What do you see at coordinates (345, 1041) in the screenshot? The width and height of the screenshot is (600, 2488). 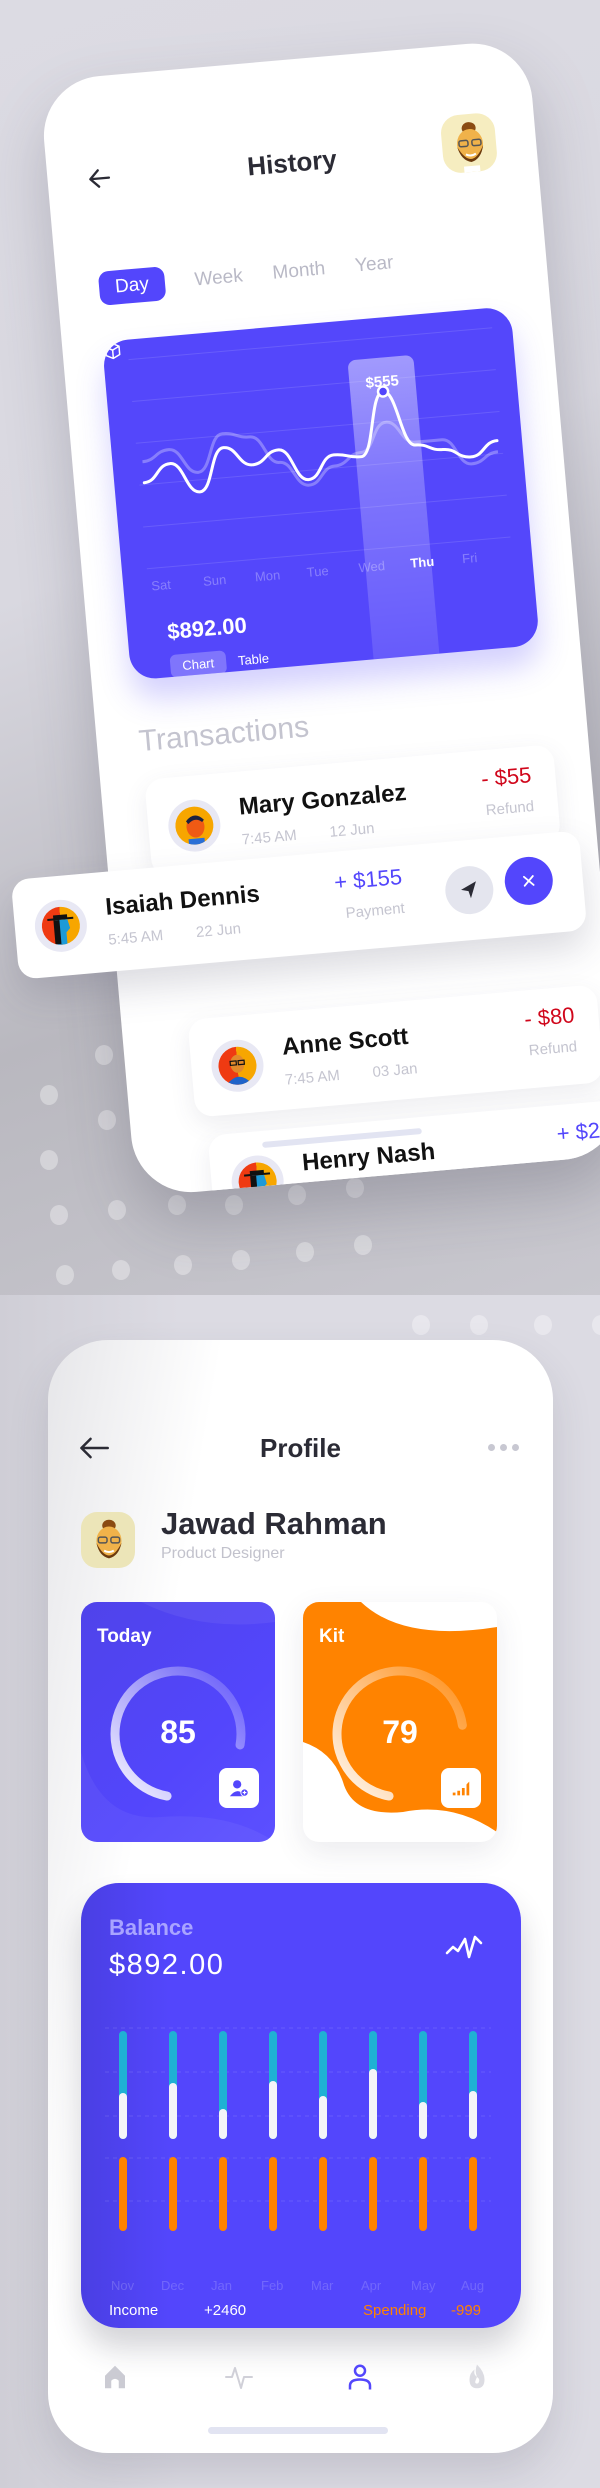 I see `transaction-name: Anne Scott` at bounding box center [345, 1041].